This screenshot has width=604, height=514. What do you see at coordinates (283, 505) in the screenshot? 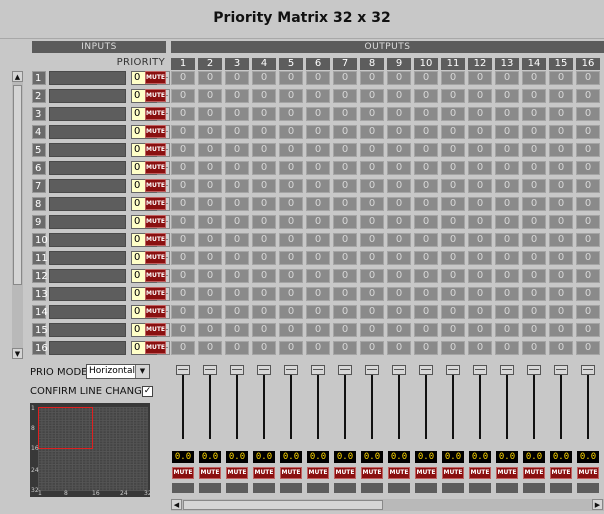
I see `horizontal-scroll-thumb` at bounding box center [283, 505].